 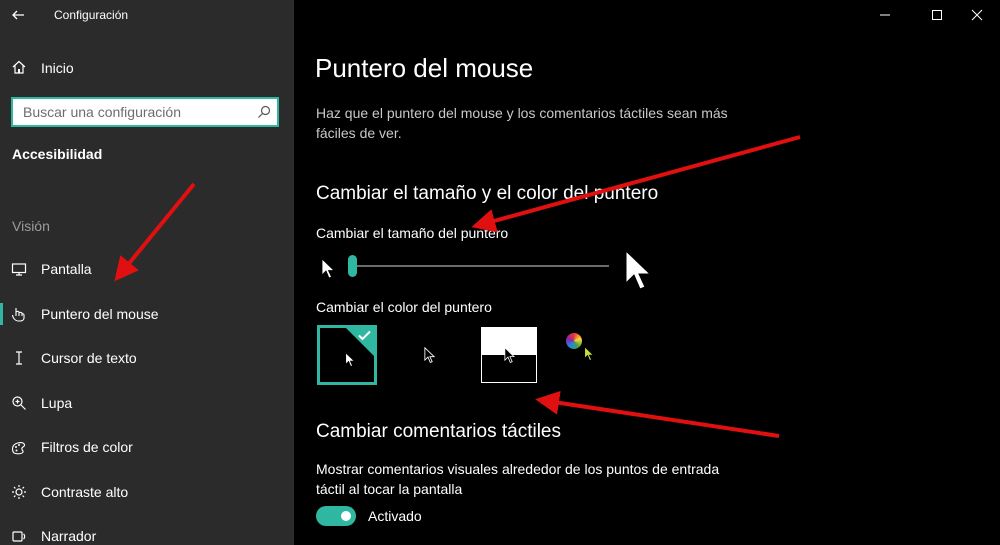 I want to click on inverted-pointer-icon, so click(x=509, y=355).